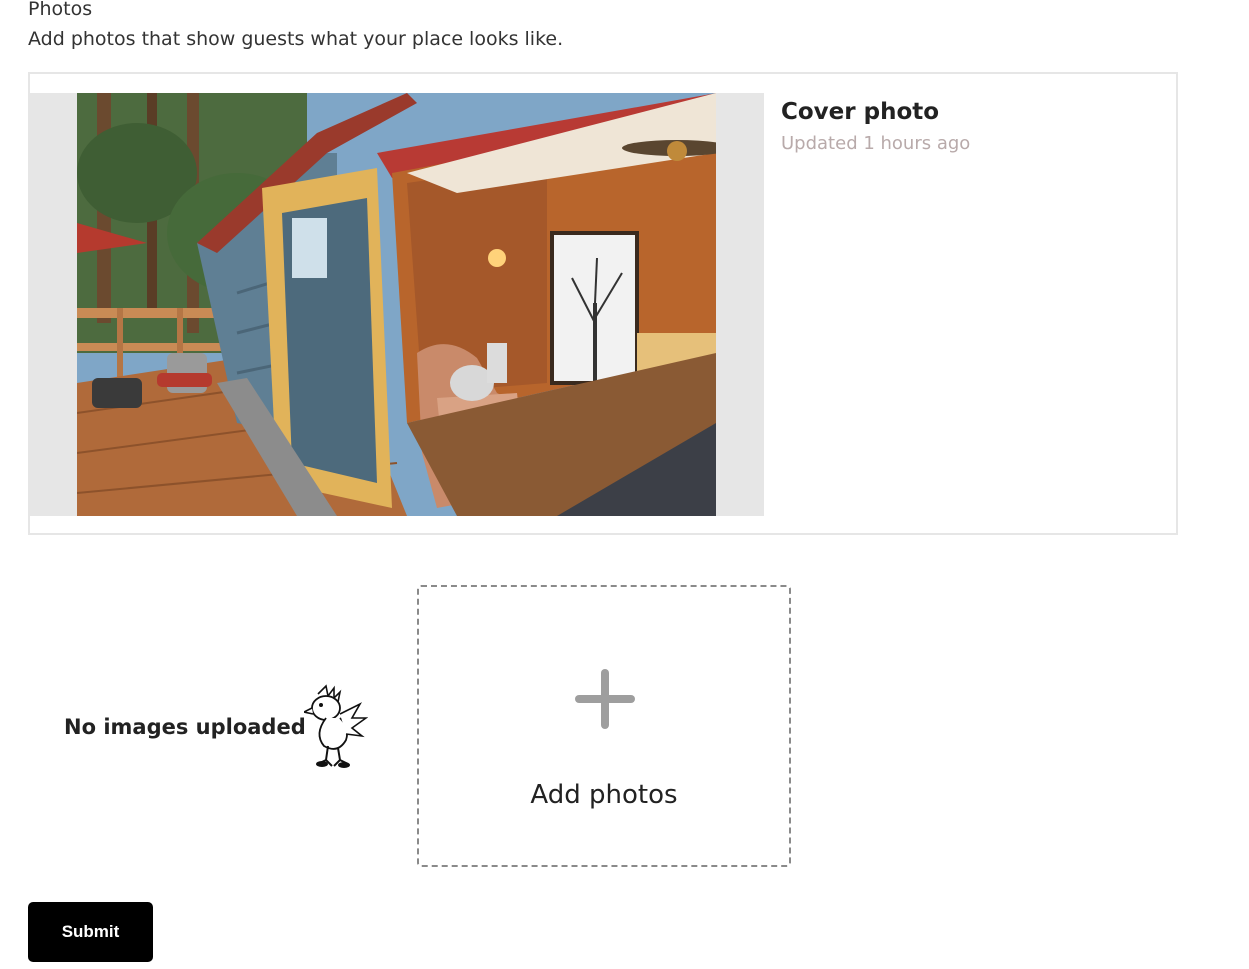 This screenshot has width=1249, height=969. I want to click on empty-state: No images uploaded, so click(219, 729).